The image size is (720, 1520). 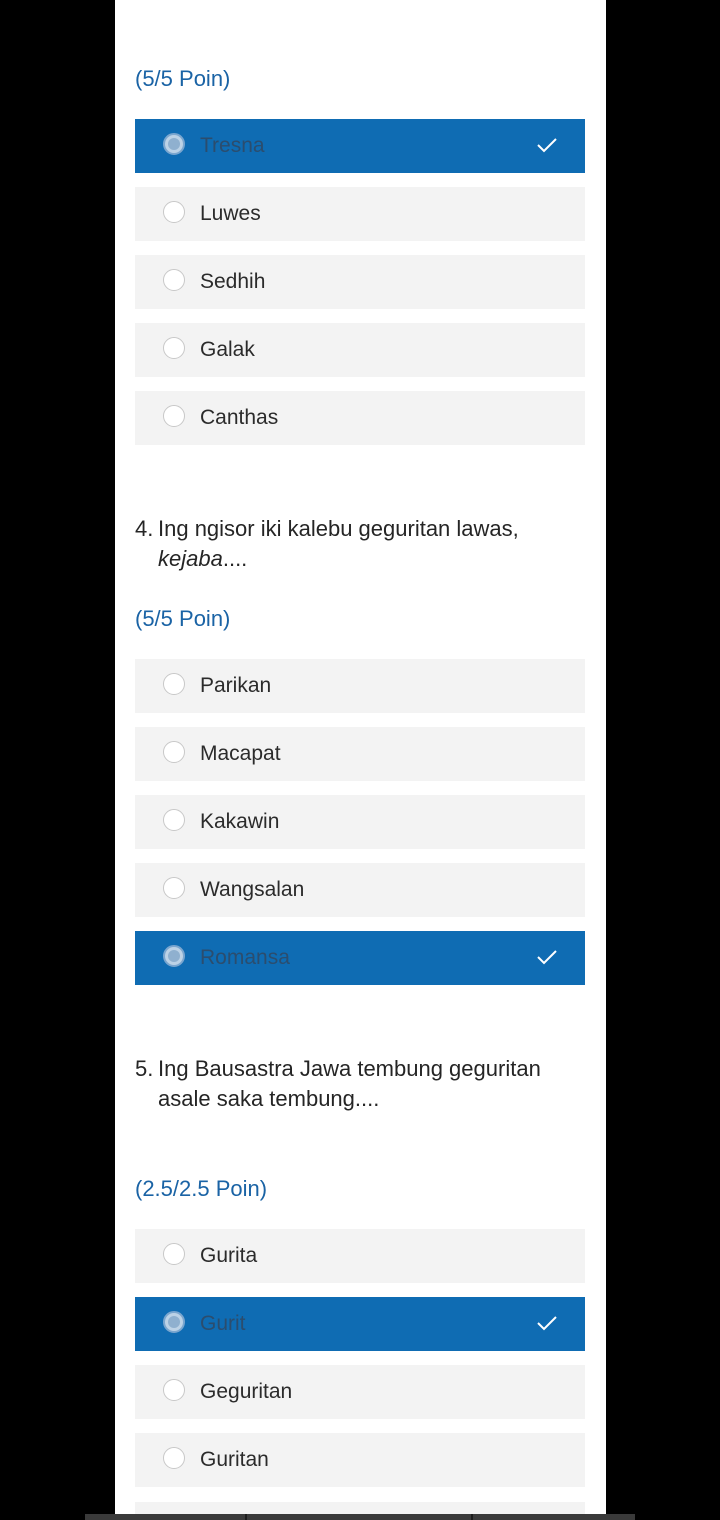 What do you see at coordinates (234, 1459) in the screenshot?
I see `option-label: Guritan` at bounding box center [234, 1459].